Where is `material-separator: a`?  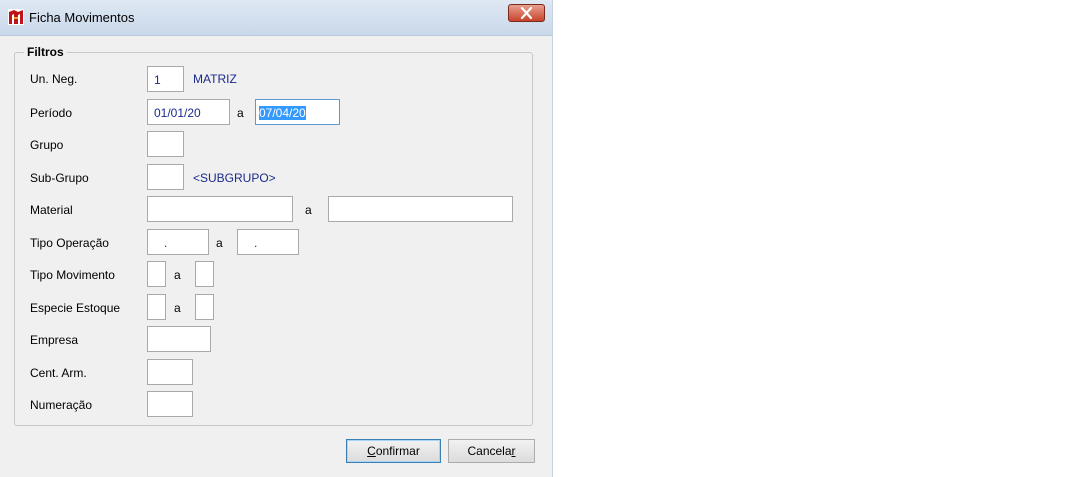
material-separator: a is located at coordinates (308, 210).